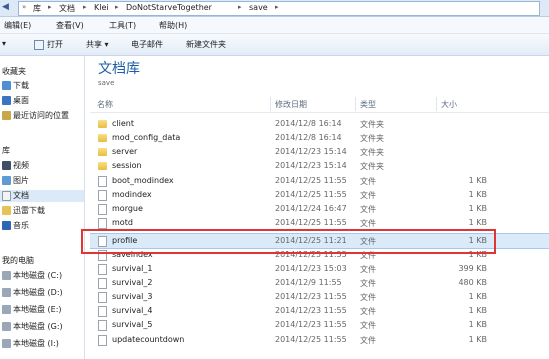 The width and height of the screenshot is (549, 359). What do you see at coordinates (258, 7) in the screenshot?
I see `breadcrumb-save: save` at bounding box center [258, 7].